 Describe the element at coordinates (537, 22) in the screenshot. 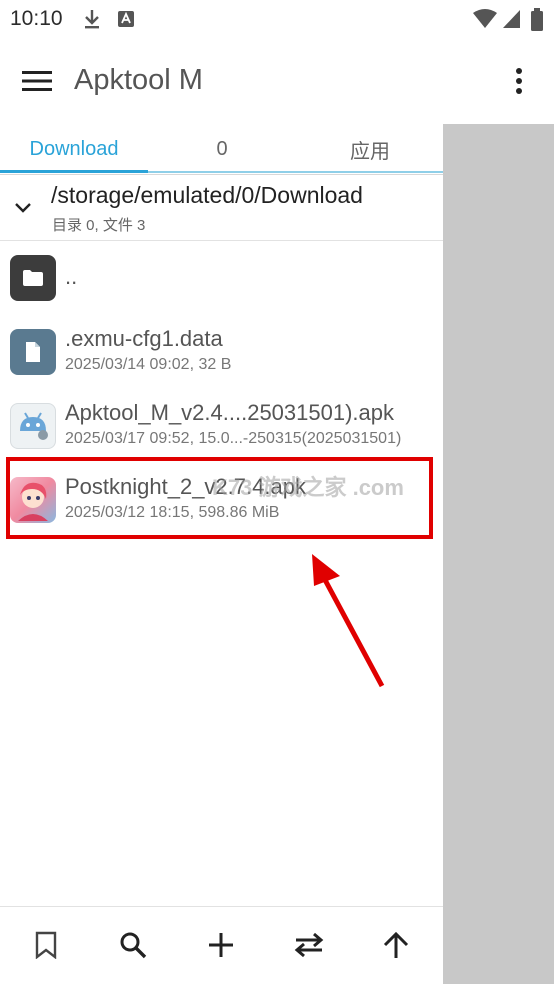

I see `battery-icon` at that location.